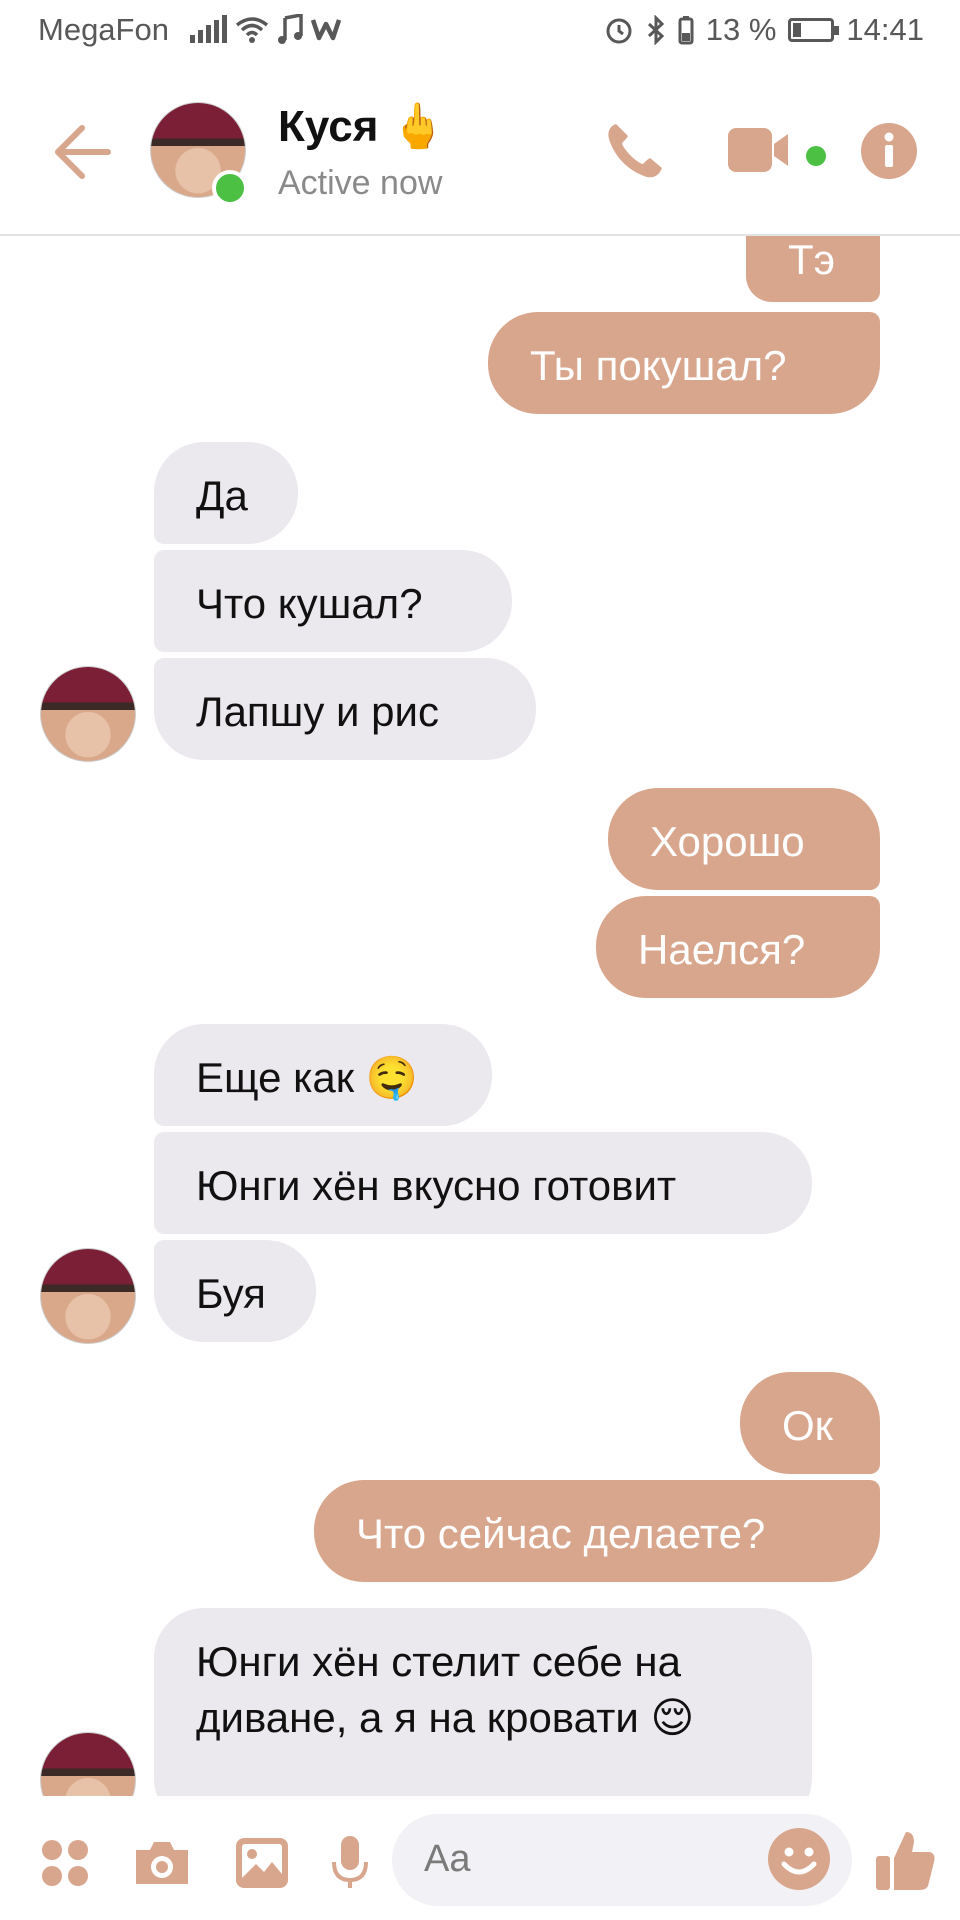  Describe the element at coordinates (816, 156) in the screenshot. I see `video-active-dot` at that location.